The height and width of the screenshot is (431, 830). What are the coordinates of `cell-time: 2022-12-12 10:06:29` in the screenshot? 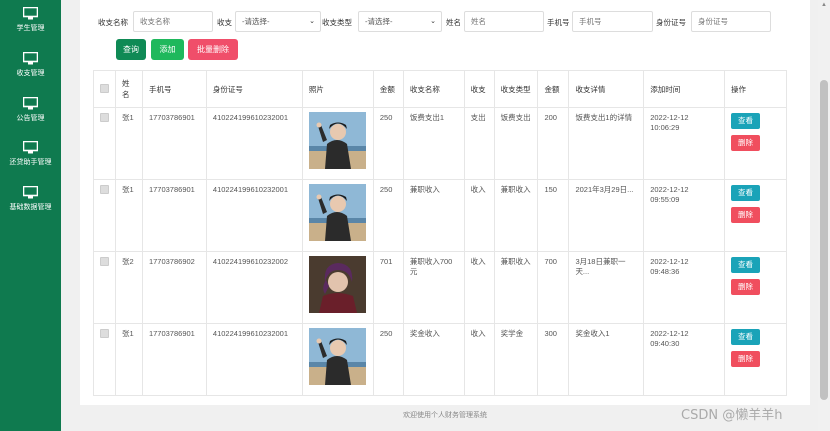 It's located at (684, 143).